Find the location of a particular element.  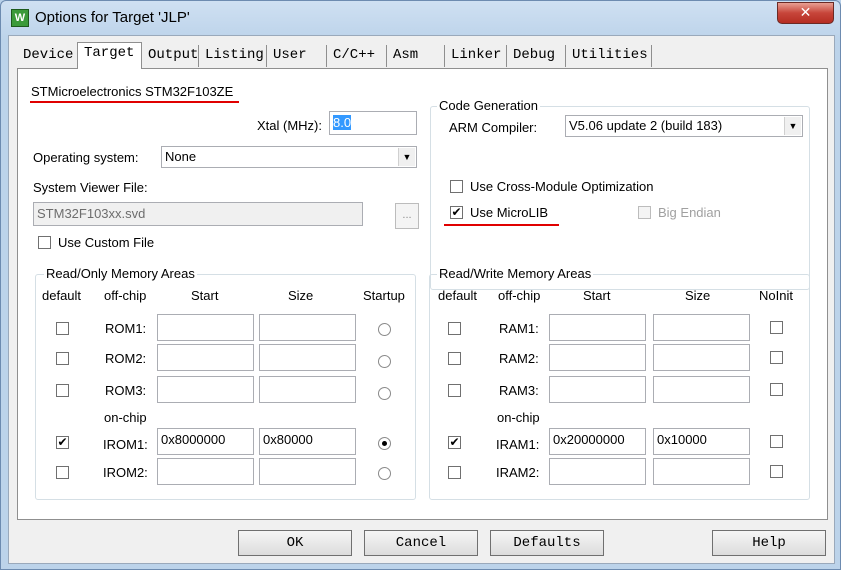

iram1-start-input: 0x20000000 is located at coordinates (597, 441).